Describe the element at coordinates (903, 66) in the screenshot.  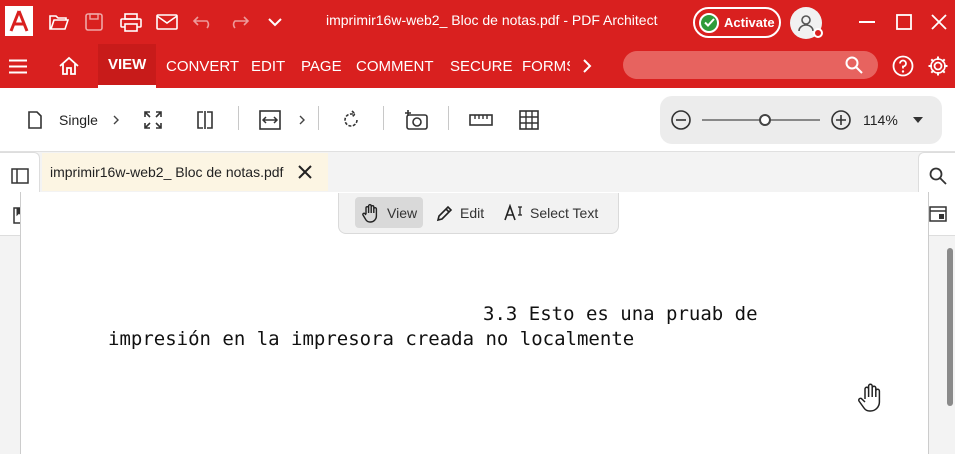
I see `help-icon` at that location.